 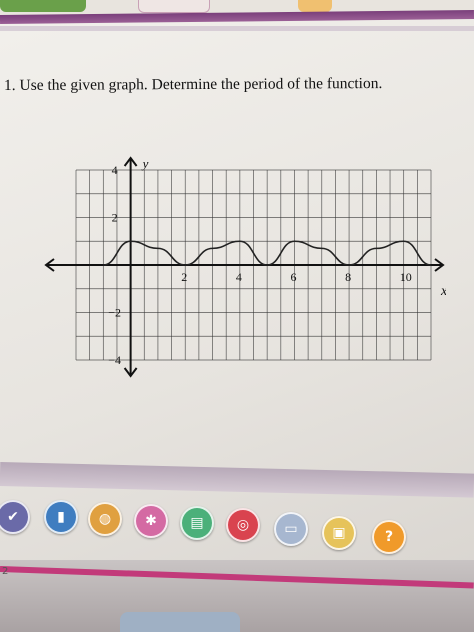 I want to click on footer-question-number: 2, so click(x=5, y=571).